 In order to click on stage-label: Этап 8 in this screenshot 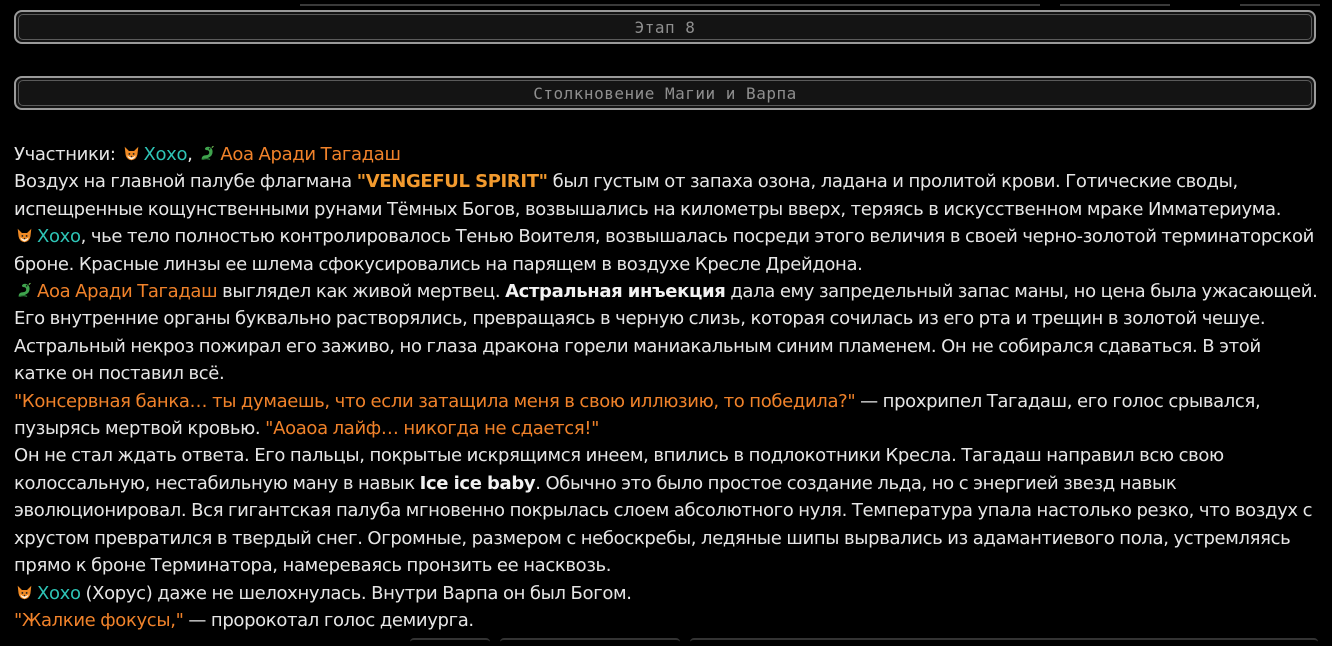, I will do `click(665, 27)`.